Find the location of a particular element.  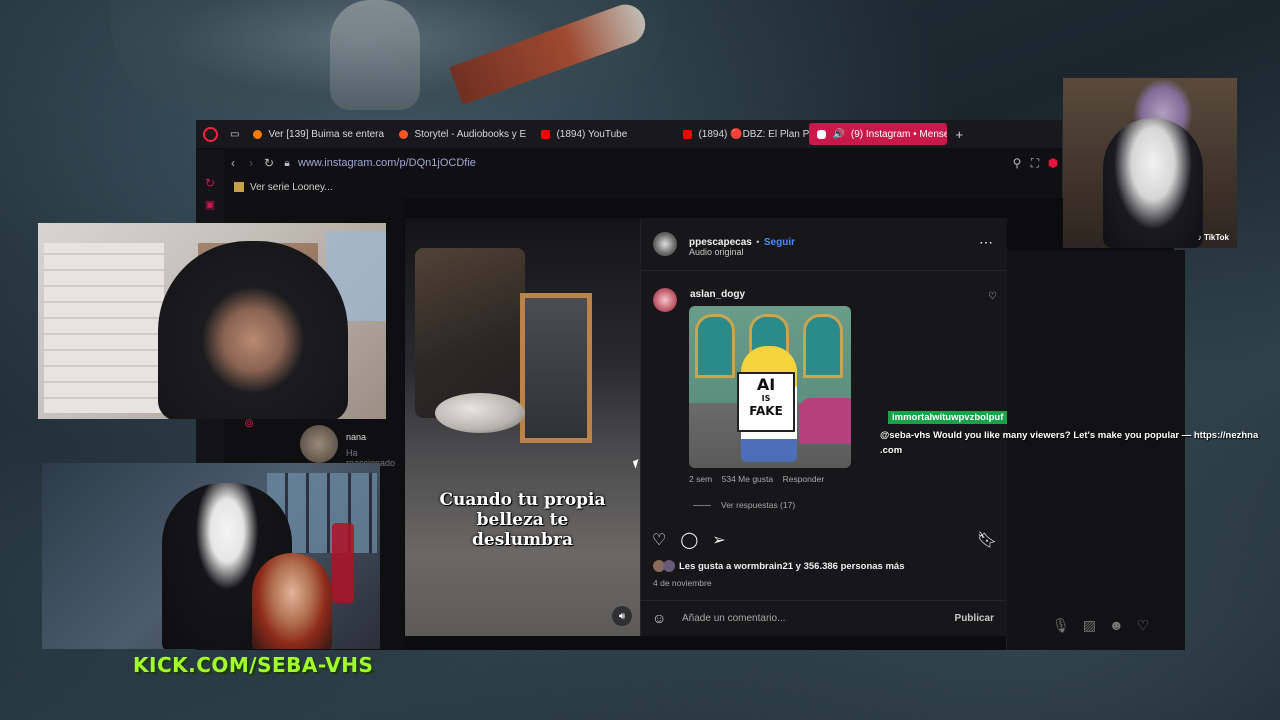

more-options-icon: ⋯ is located at coordinates (986, 242).